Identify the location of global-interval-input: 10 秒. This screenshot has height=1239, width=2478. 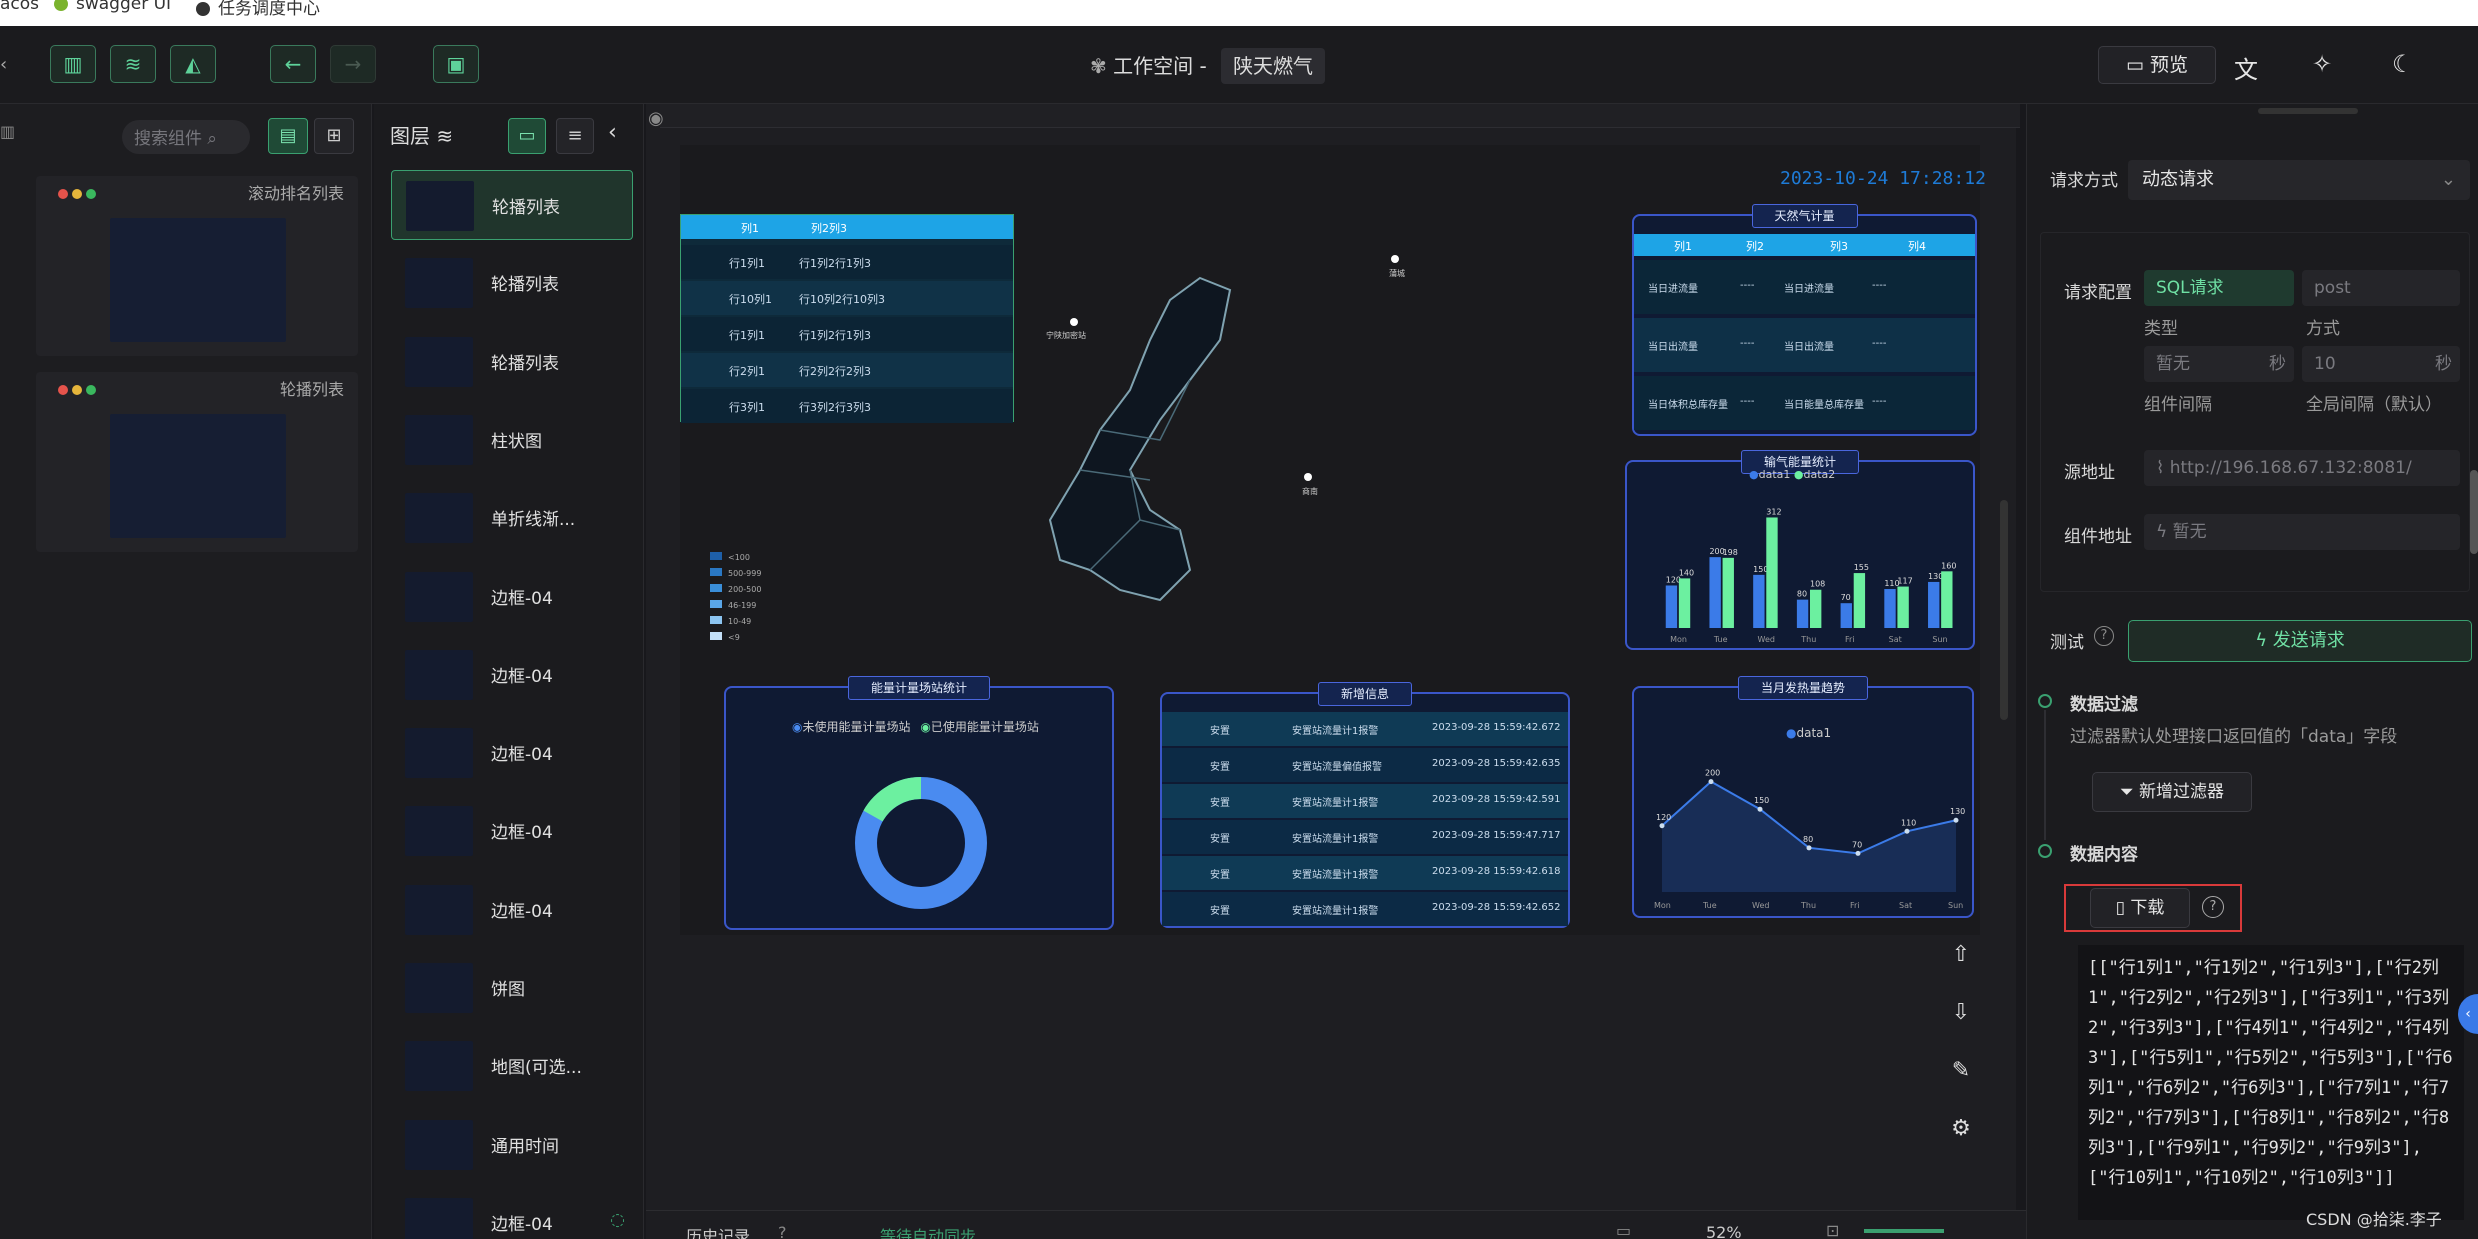
(2381, 364).